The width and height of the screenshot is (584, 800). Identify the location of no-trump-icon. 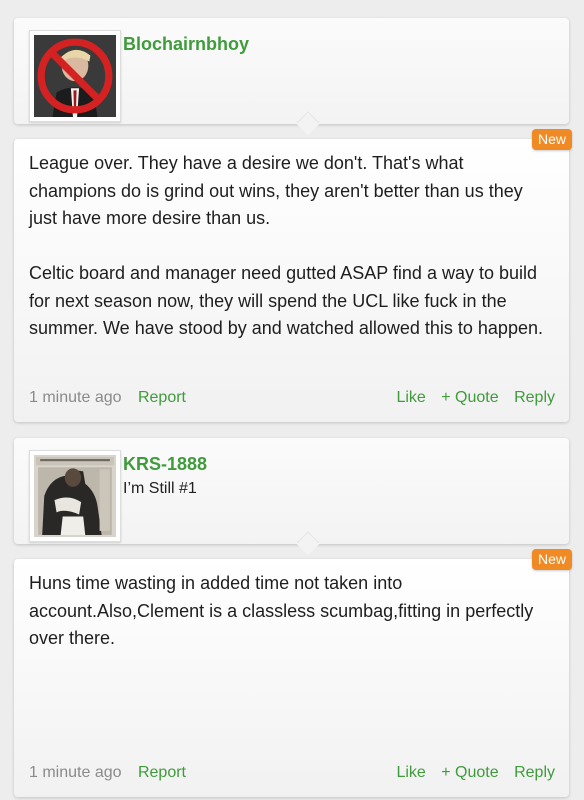
(75, 76).